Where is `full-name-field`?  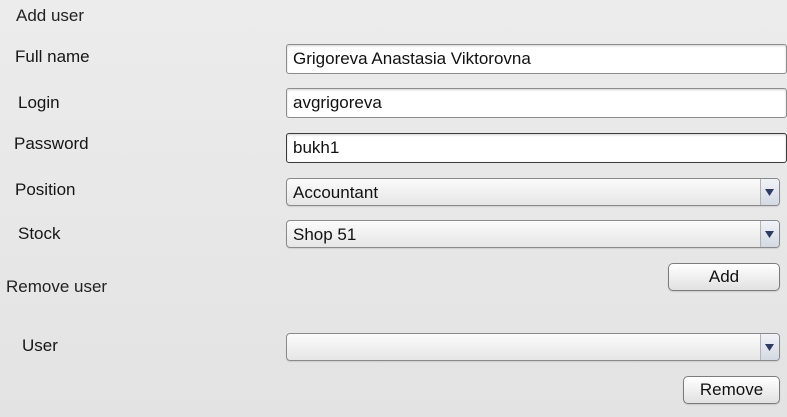 full-name-field is located at coordinates (536, 59).